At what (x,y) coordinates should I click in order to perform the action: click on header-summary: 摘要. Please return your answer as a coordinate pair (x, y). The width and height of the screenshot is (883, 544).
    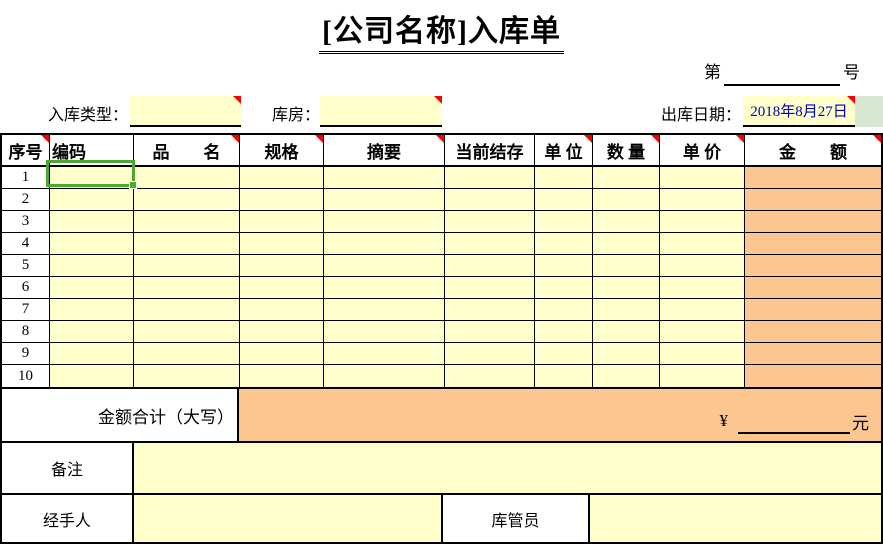
    Looking at the image, I should click on (384, 150).